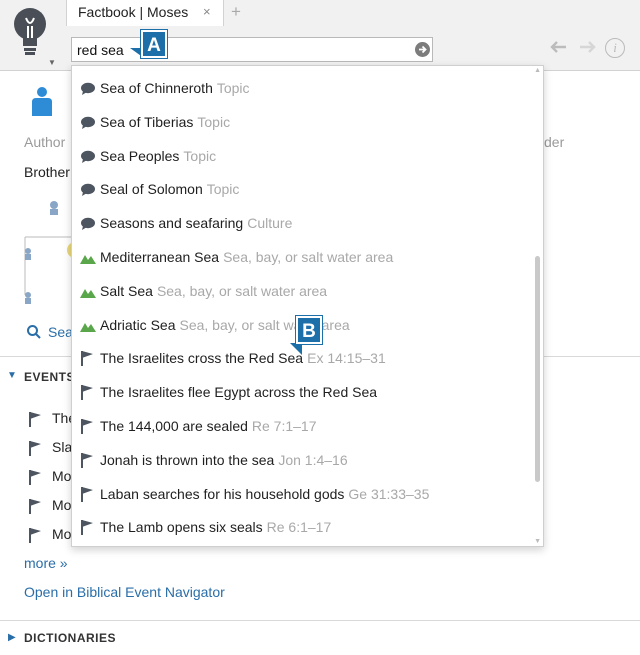 Image resolution: width=640 pixels, height=655 pixels. What do you see at coordinates (537, 369) in the screenshot?
I see `scrollbar-thumb` at bounding box center [537, 369].